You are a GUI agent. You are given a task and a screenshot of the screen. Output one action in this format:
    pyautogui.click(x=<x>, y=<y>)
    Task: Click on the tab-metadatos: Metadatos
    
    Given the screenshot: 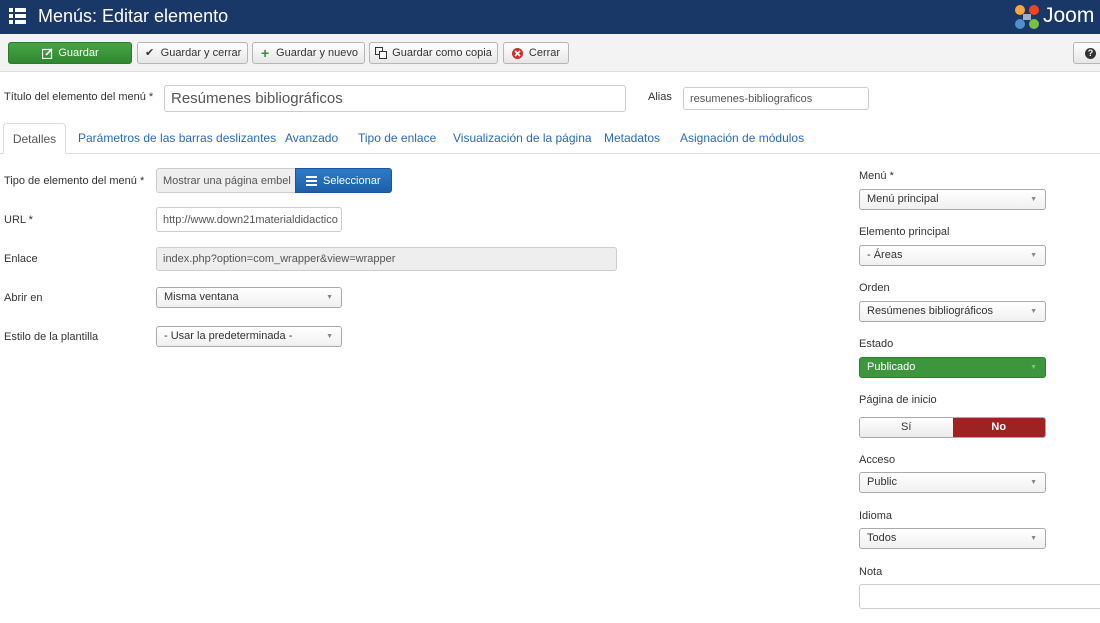 What is the action you would take?
    pyautogui.click(x=632, y=138)
    